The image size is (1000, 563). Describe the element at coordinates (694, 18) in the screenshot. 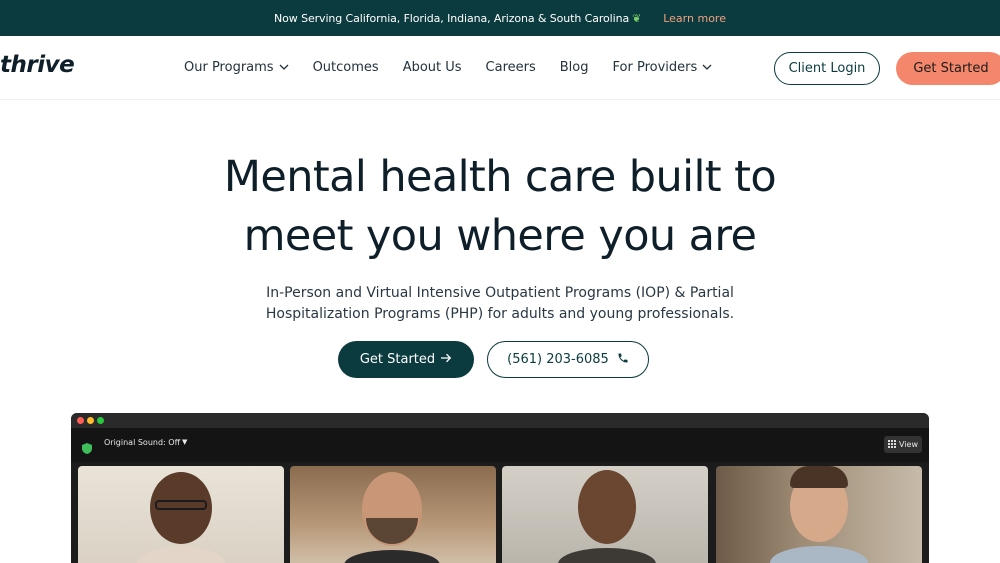

I see `learn-more-link: Learn more` at that location.